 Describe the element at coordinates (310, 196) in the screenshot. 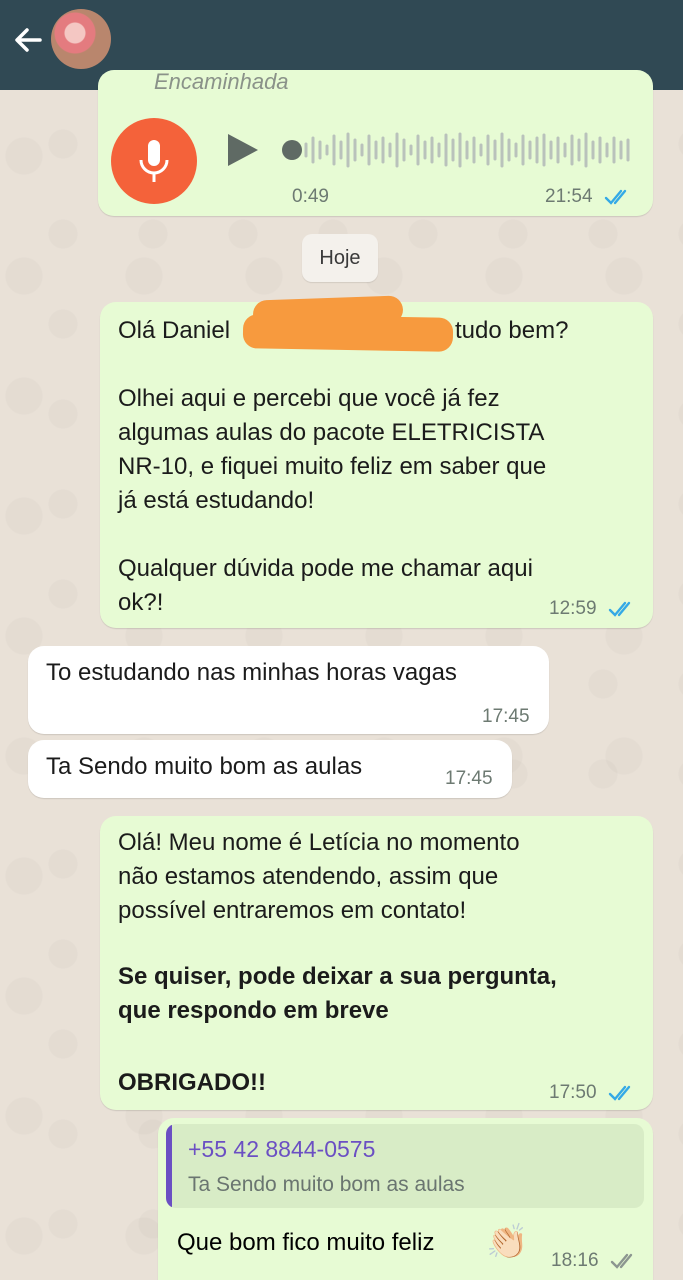

I see `voice-duration: 0:49` at that location.